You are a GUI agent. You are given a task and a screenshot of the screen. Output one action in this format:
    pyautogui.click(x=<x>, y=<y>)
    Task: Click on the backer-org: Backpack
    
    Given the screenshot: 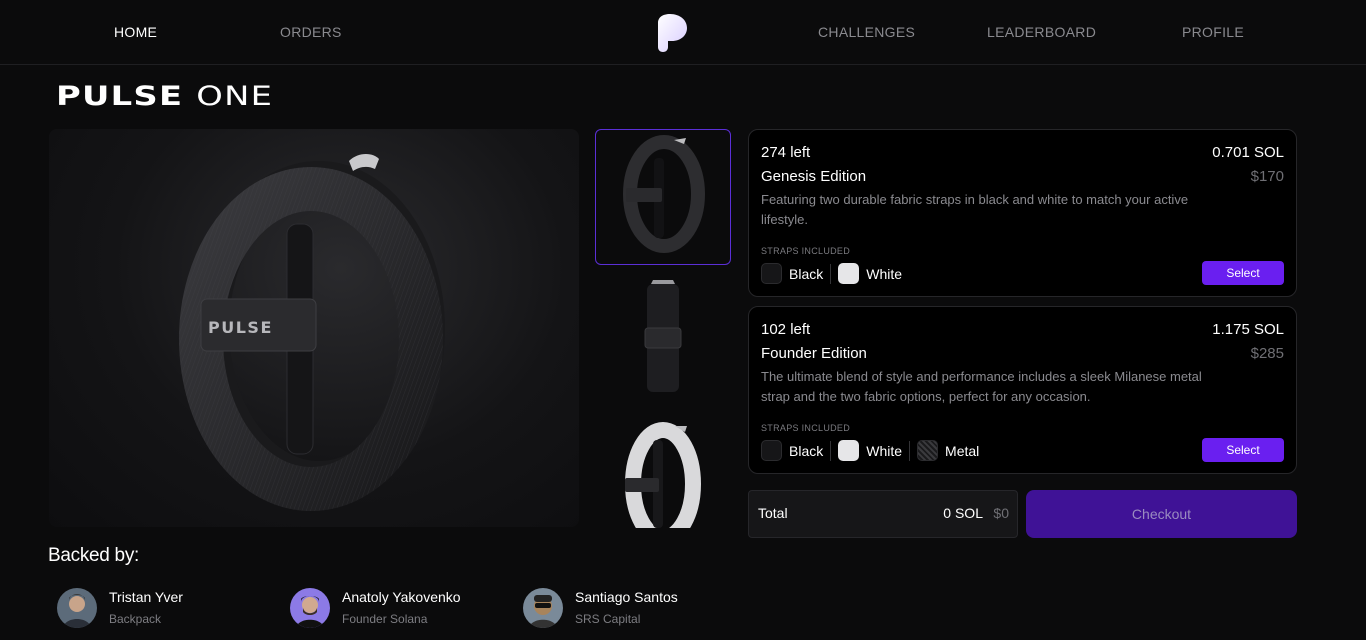 What is the action you would take?
    pyautogui.click(x=135, y=619)
    